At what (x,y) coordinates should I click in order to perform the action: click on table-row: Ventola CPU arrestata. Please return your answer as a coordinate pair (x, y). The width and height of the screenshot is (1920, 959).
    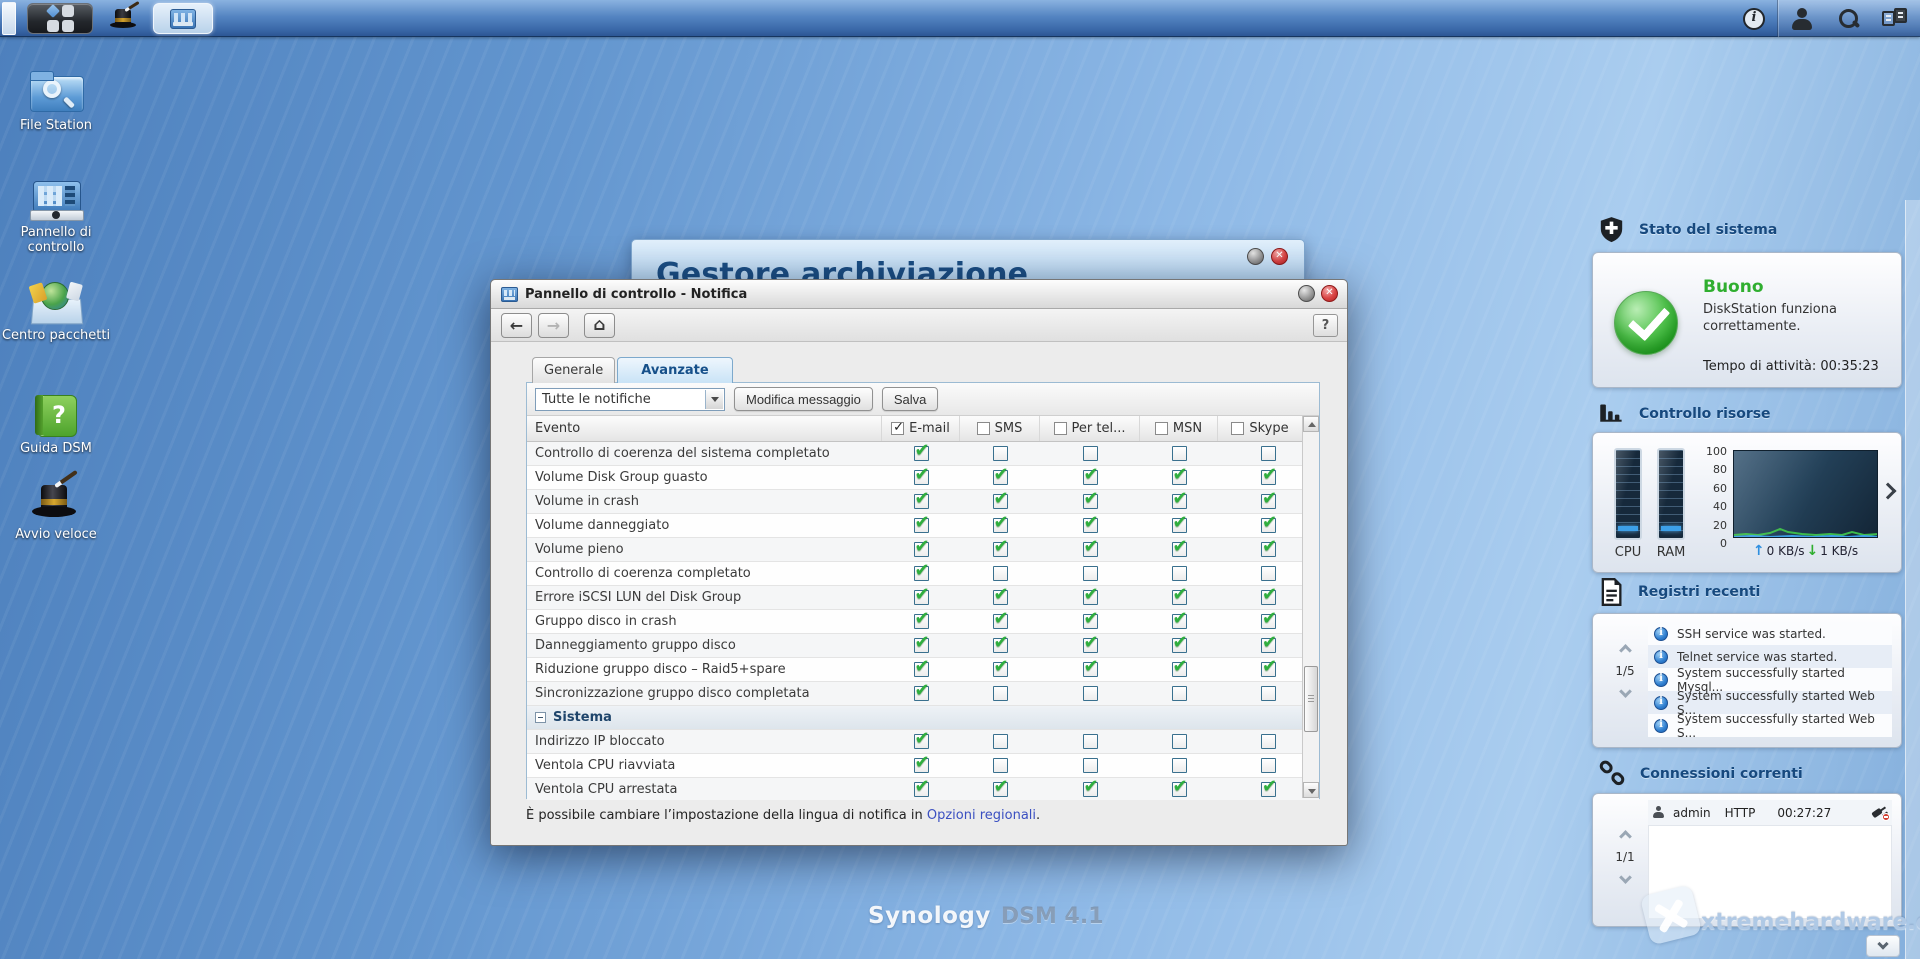
    Looking at the image, I should click on (923, 788).